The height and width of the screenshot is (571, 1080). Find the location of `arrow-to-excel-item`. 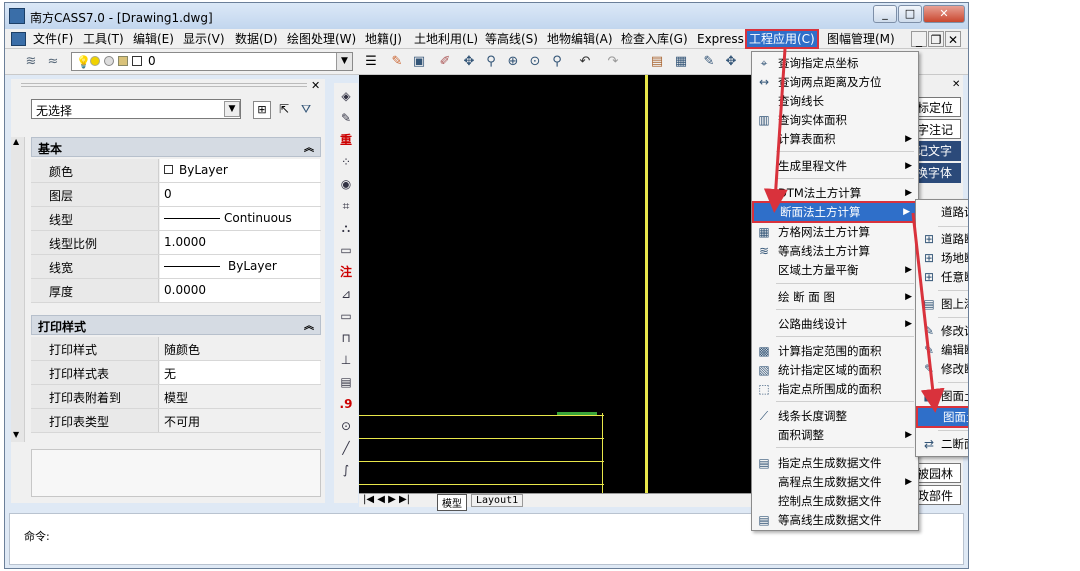

arrow-to-excel-item is located at coordinates (928, 312).